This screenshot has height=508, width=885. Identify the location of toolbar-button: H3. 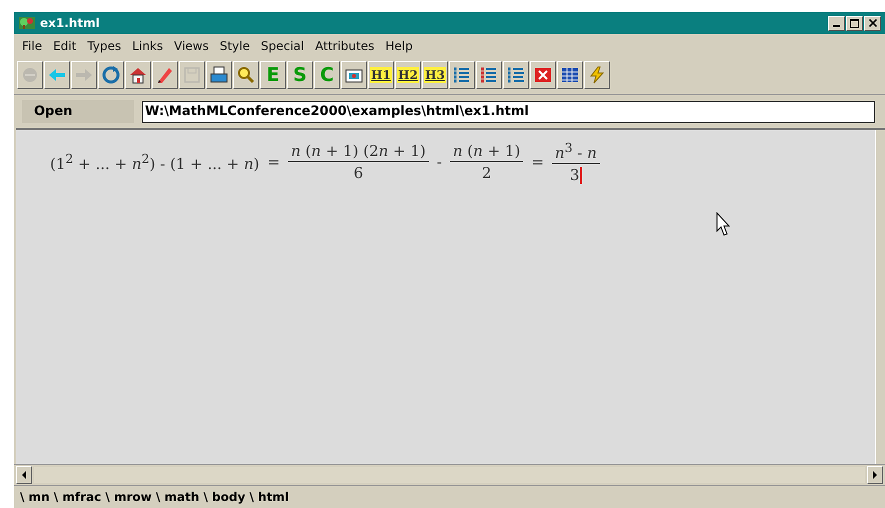
(435, 75).